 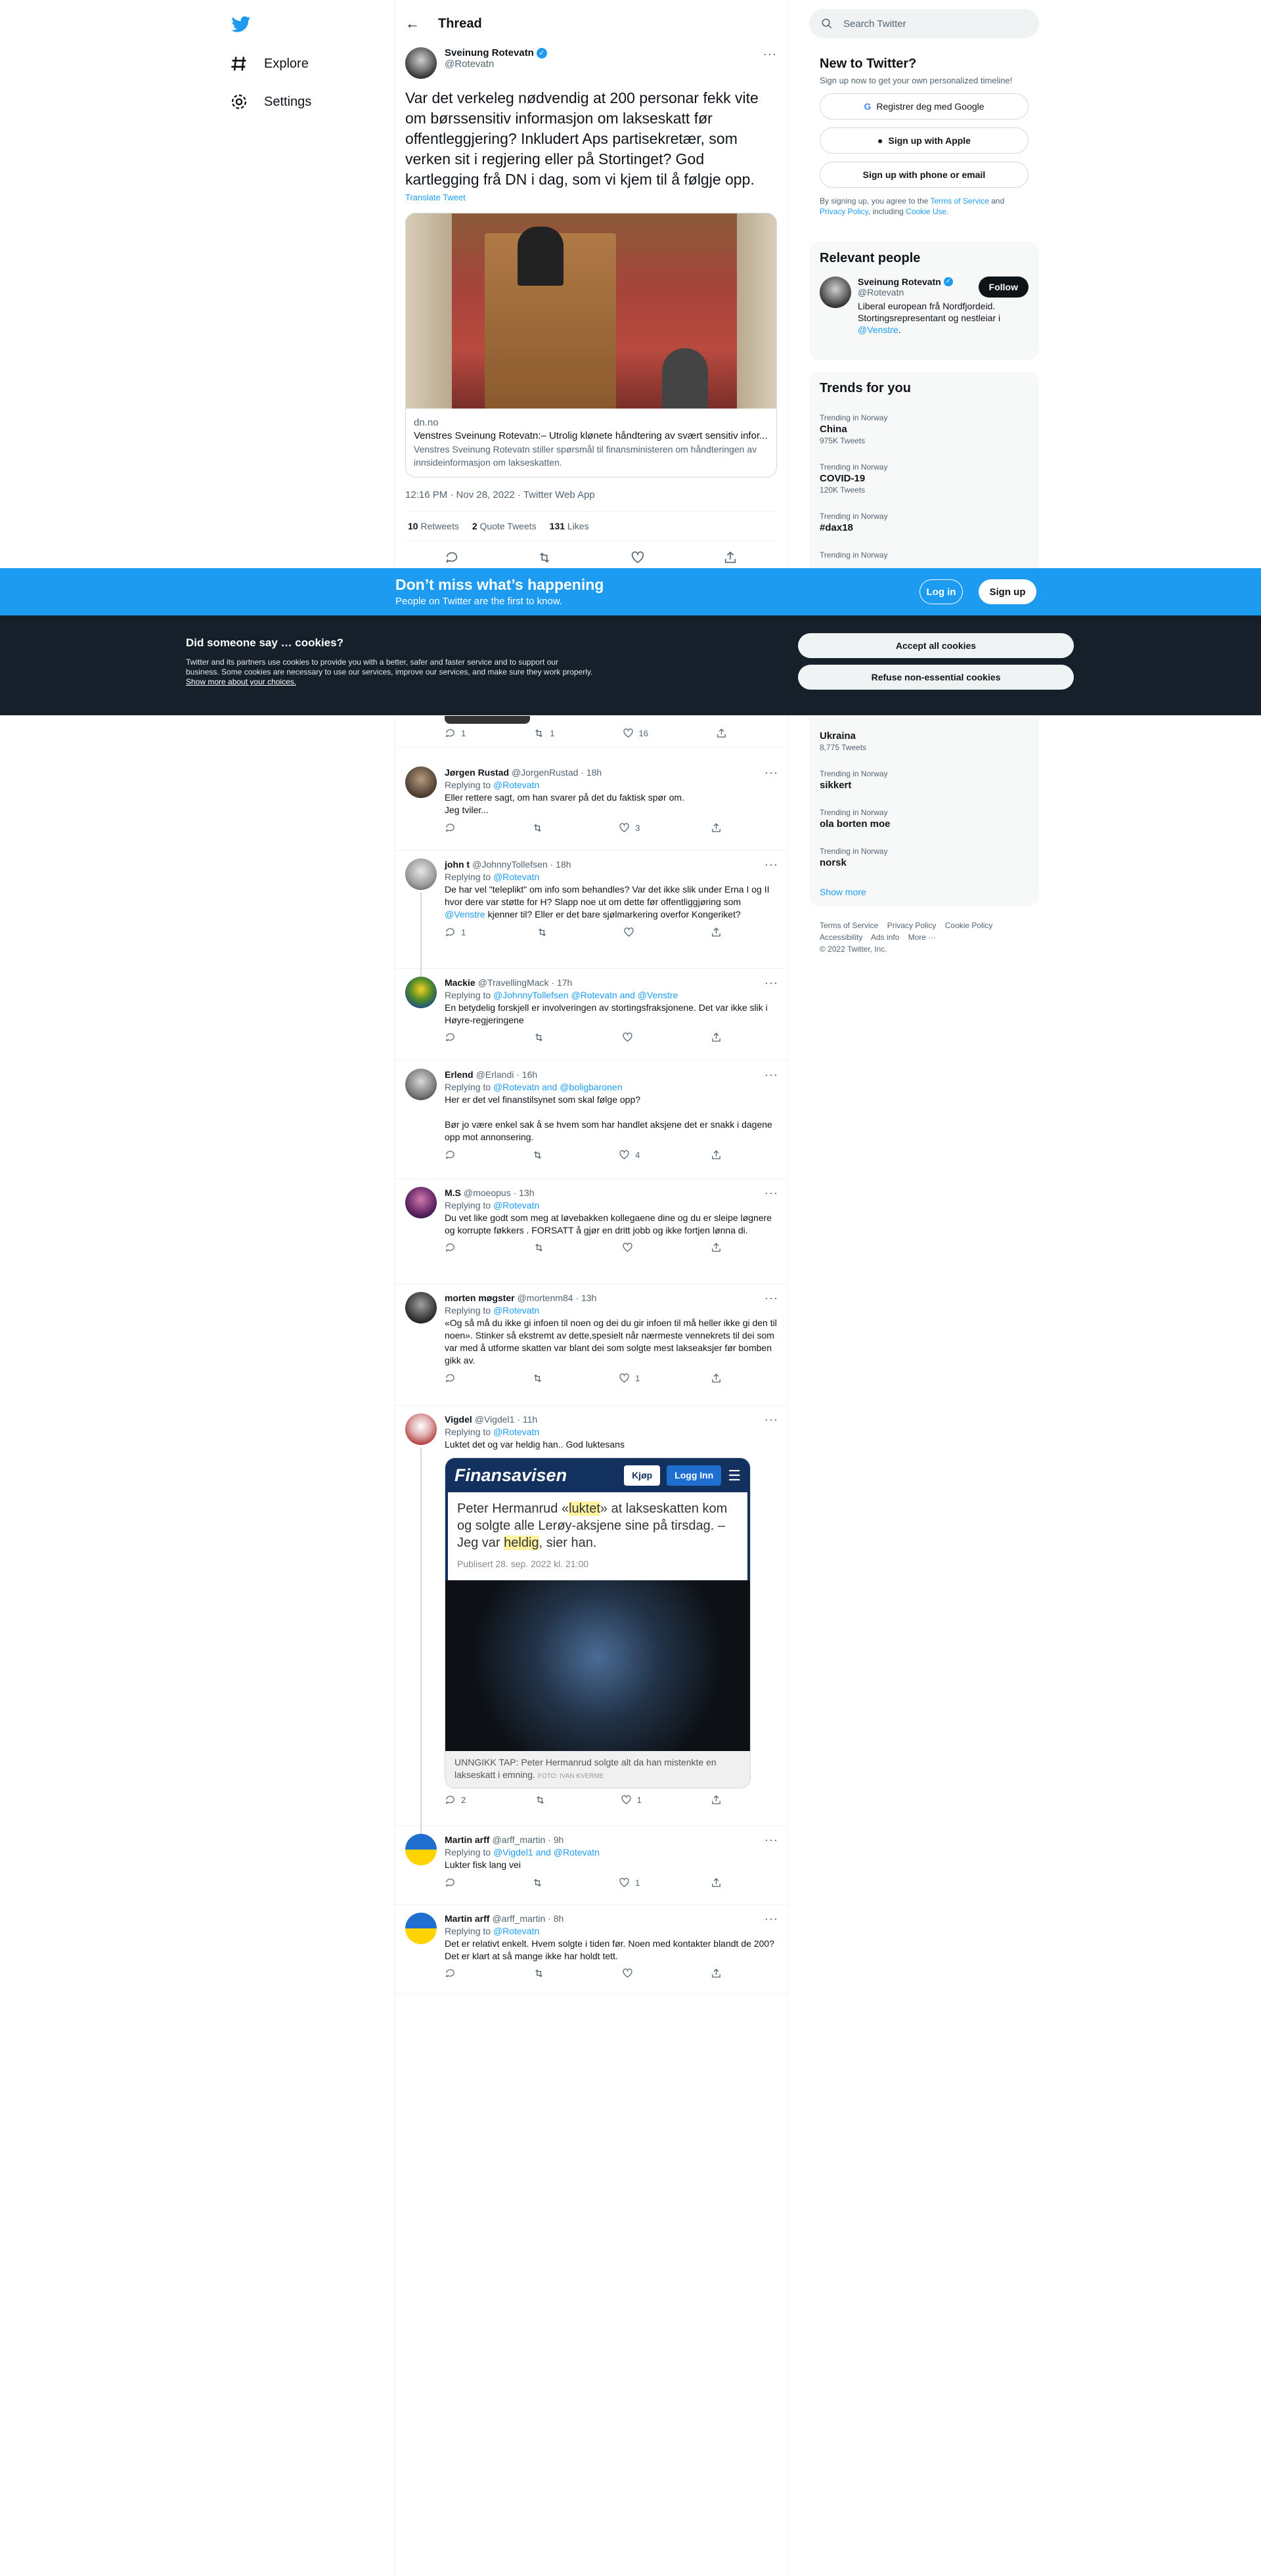 What do you see at coordinates (730, 557) in the screenshot?
I see `share-icon` at bounding box center [730, 557].